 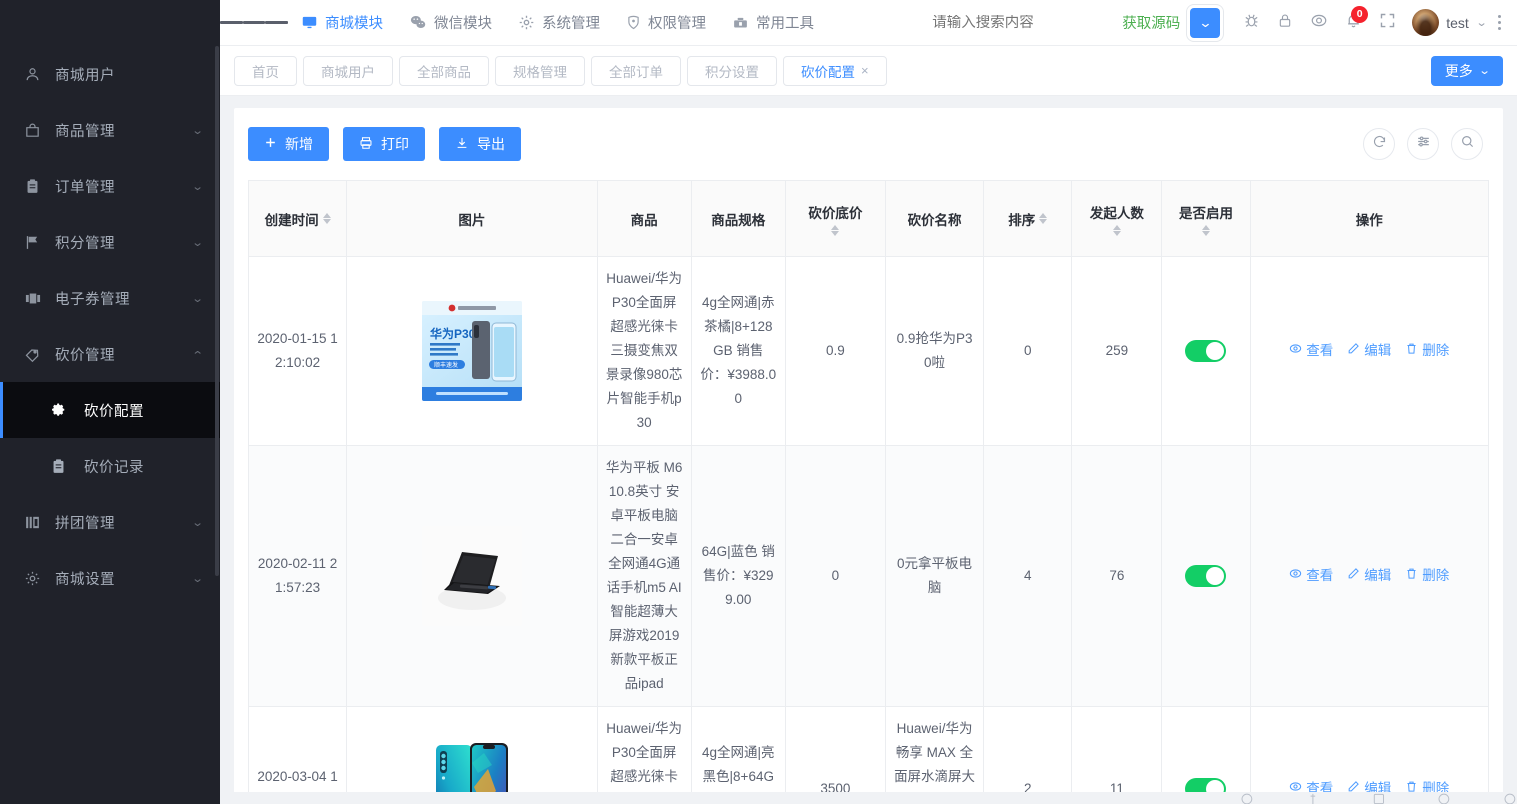 I want to click on sidebar-item-bargain: 砍价管理 ⌄, so click(x=110, y=354).